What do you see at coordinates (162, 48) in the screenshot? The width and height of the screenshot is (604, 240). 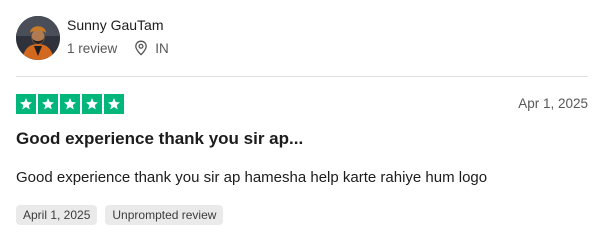 I see `reviewer-country: IN` at bounding box center [162, 48].